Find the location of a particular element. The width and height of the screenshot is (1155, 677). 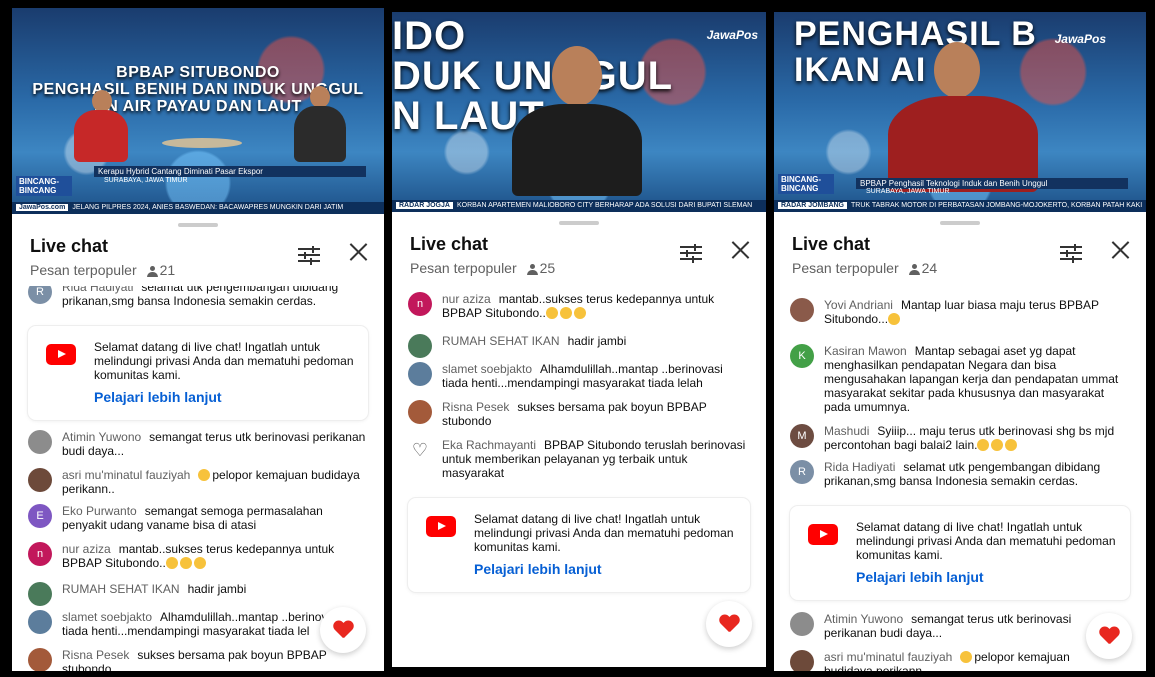

video-location: SURABAYA, JAWA TIMUR is located at coordinates (908, 191).